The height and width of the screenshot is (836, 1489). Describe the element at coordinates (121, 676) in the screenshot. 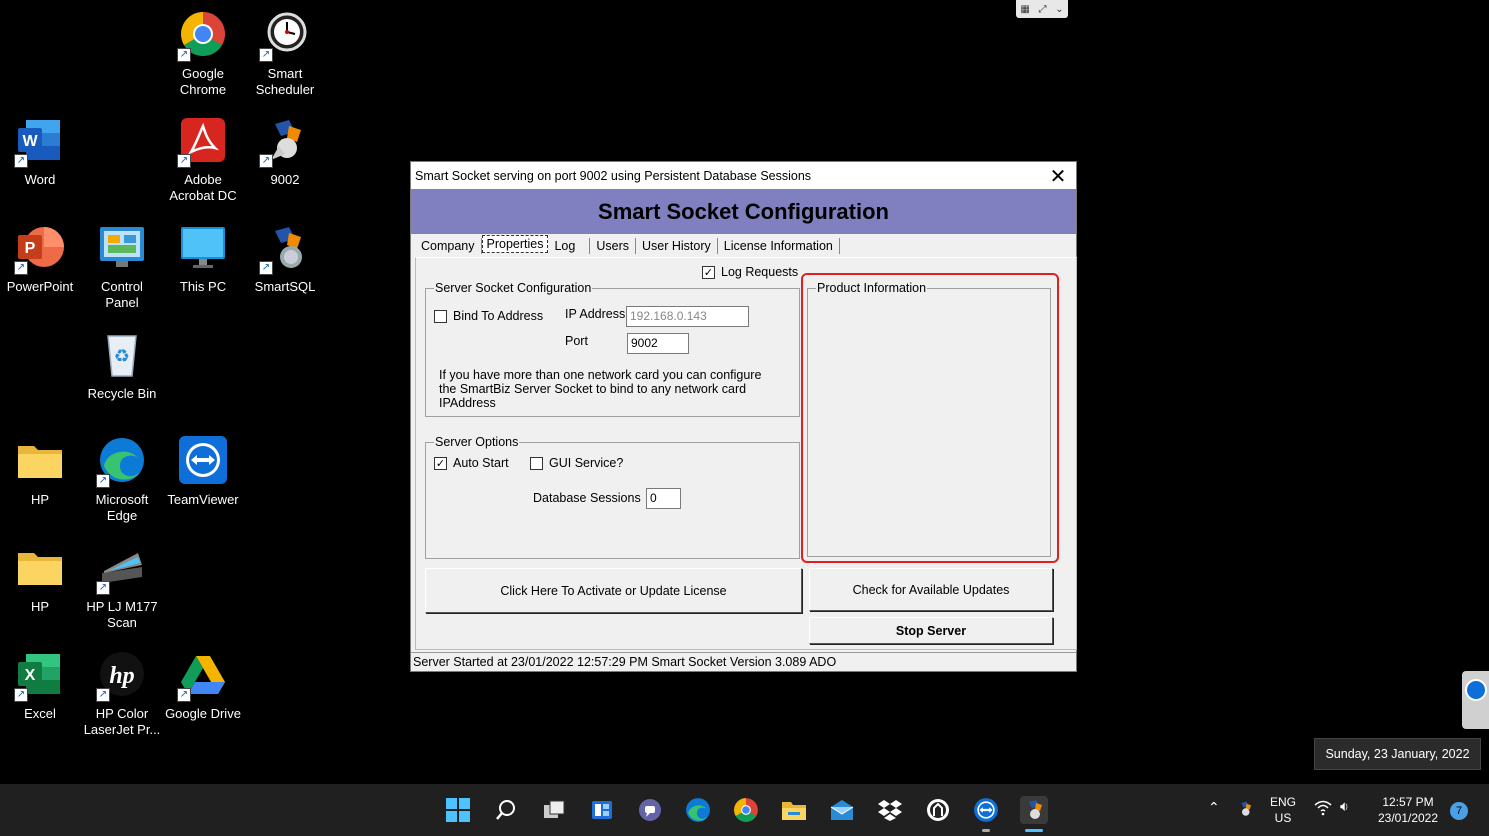

I see `hp-icon: hp ↗` at that location.